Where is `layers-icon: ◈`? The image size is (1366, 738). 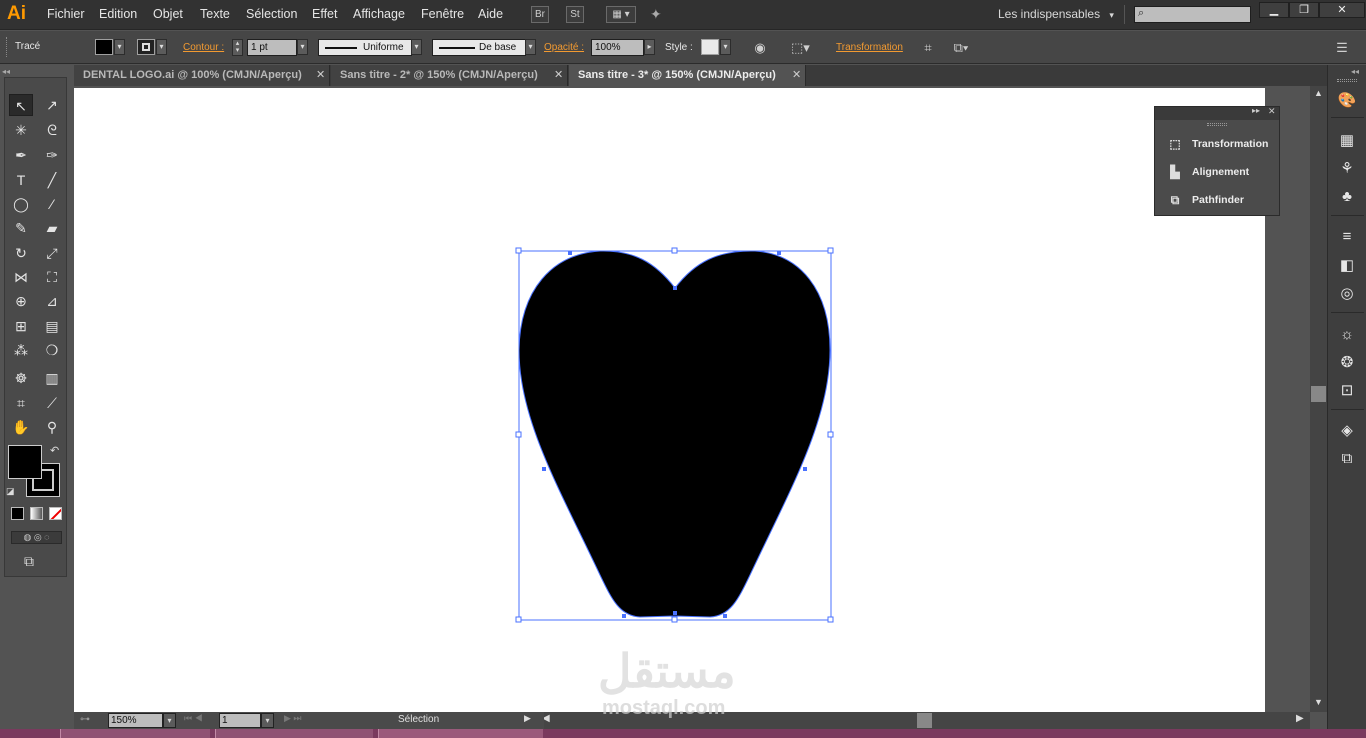
layers-icon: ◈ is located at coordinates (1347, 431).